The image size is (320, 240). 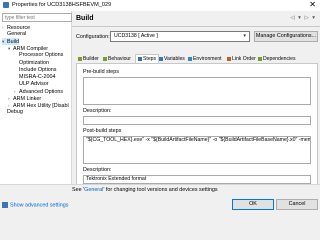 I want to click on tree-item: Optimization, so click(x=31, y=63).